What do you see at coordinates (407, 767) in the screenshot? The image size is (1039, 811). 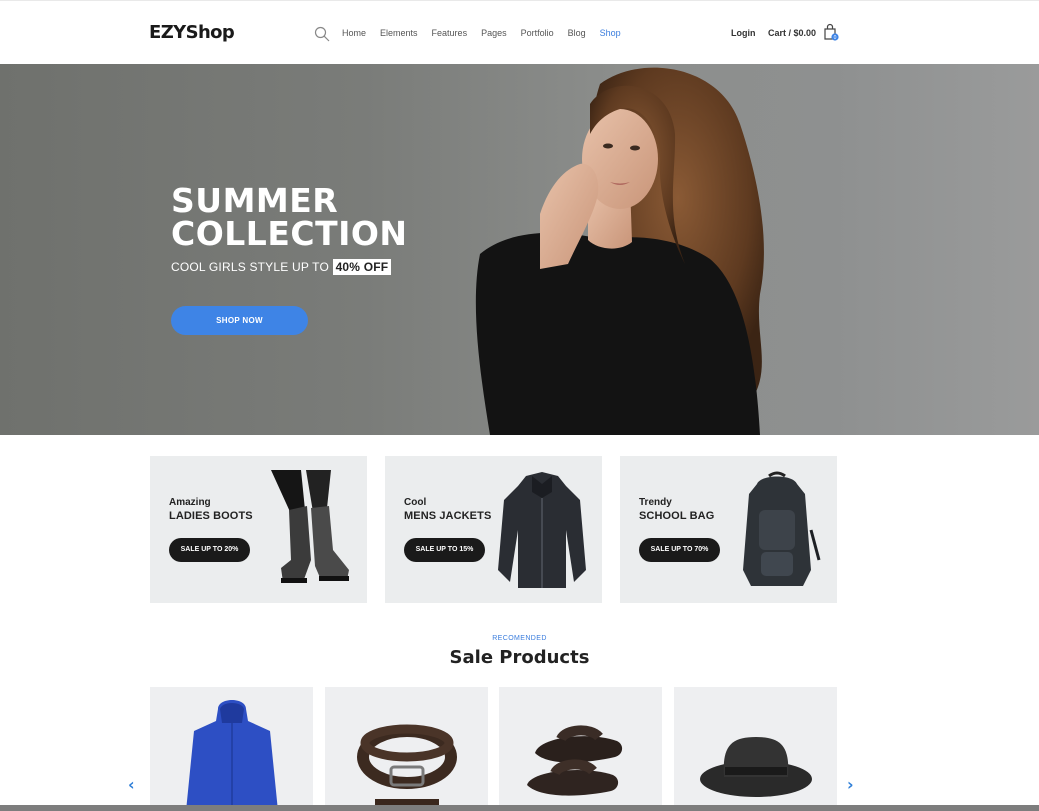 I see `belt-image` at bounding box center [407, 767].